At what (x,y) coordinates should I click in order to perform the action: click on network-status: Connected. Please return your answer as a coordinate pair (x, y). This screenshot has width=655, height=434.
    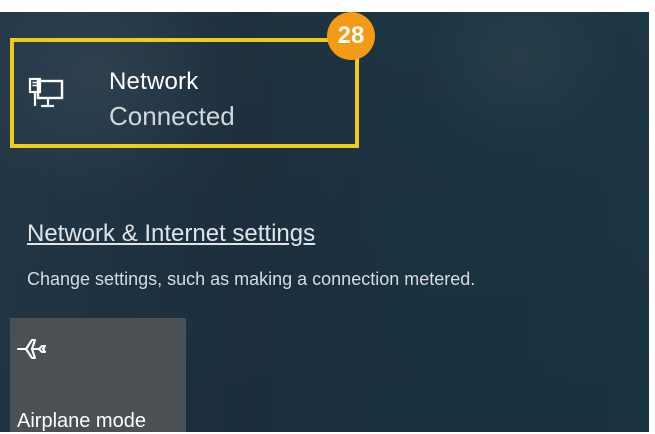
    Looking at the image, I should click on (172, 116).